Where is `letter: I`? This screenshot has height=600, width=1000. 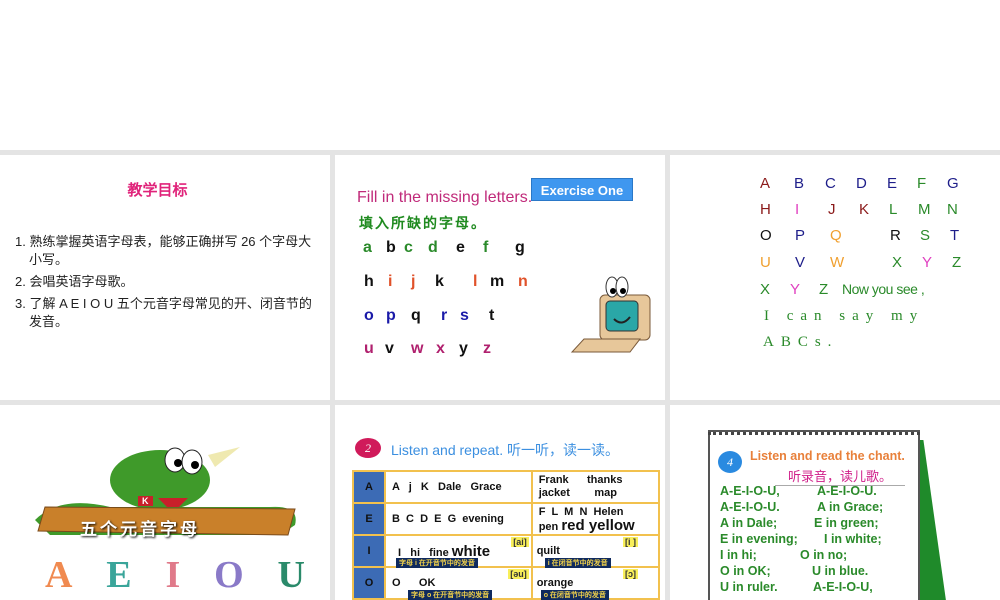 letter: I is located at coordinates (797, 209).